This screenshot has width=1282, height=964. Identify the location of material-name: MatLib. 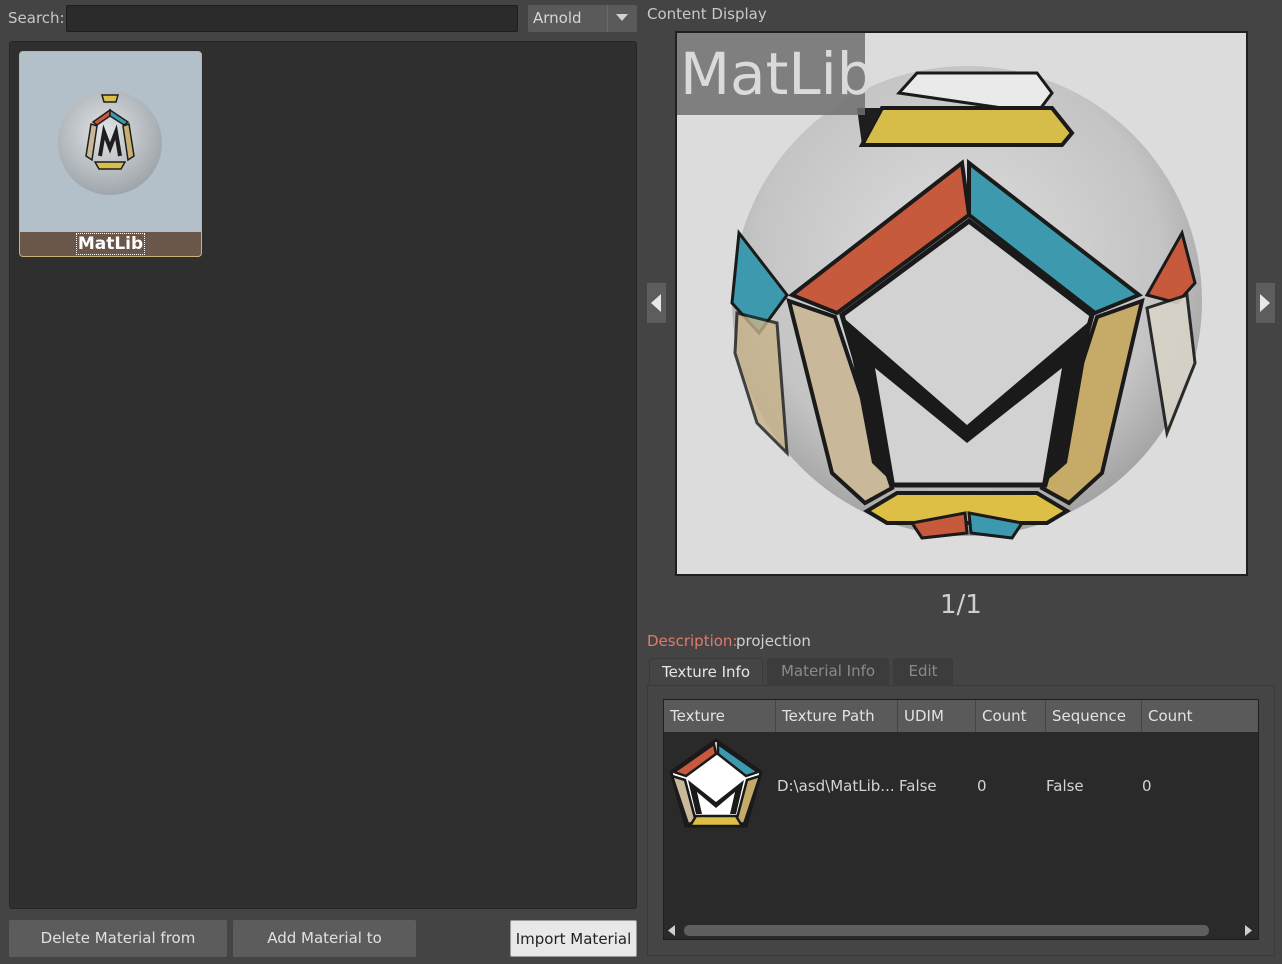
(110, 244).